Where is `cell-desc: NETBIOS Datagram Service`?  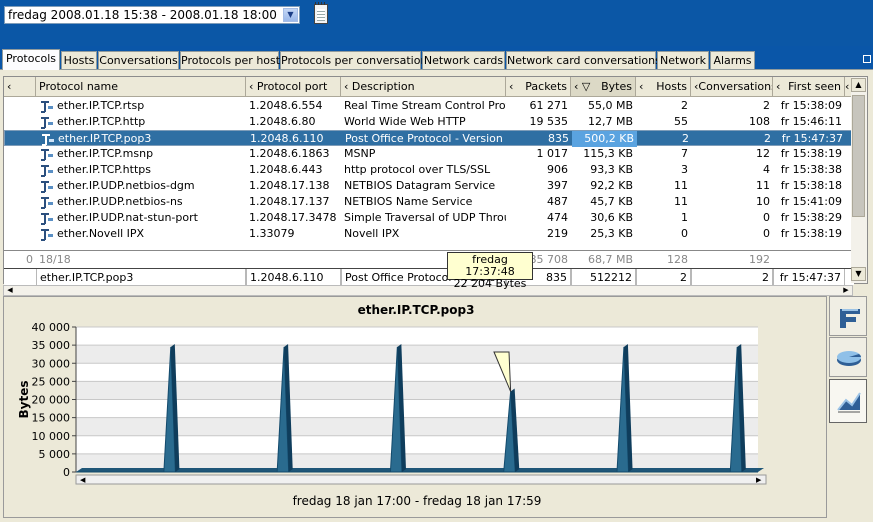
cell-desc: NETBIOS Datagram Service is located at coordinates (420, 185).